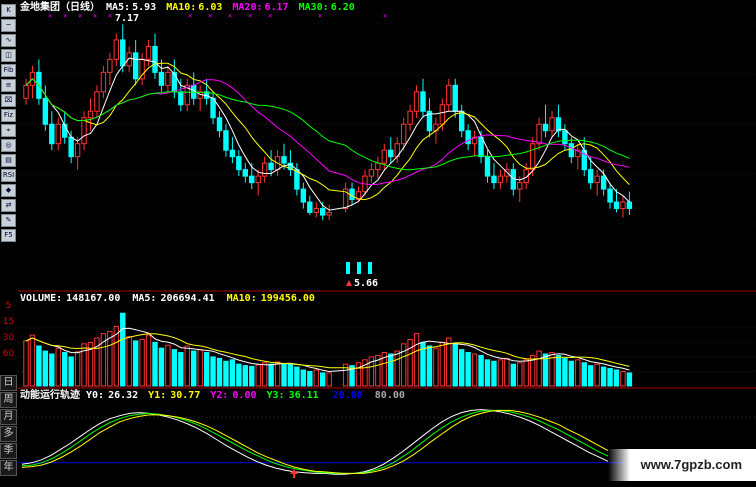 Image resolution: width=756 pixels, height=487 pixels. I want to click on toolbar-button-12: ◆, so click(8, 190).